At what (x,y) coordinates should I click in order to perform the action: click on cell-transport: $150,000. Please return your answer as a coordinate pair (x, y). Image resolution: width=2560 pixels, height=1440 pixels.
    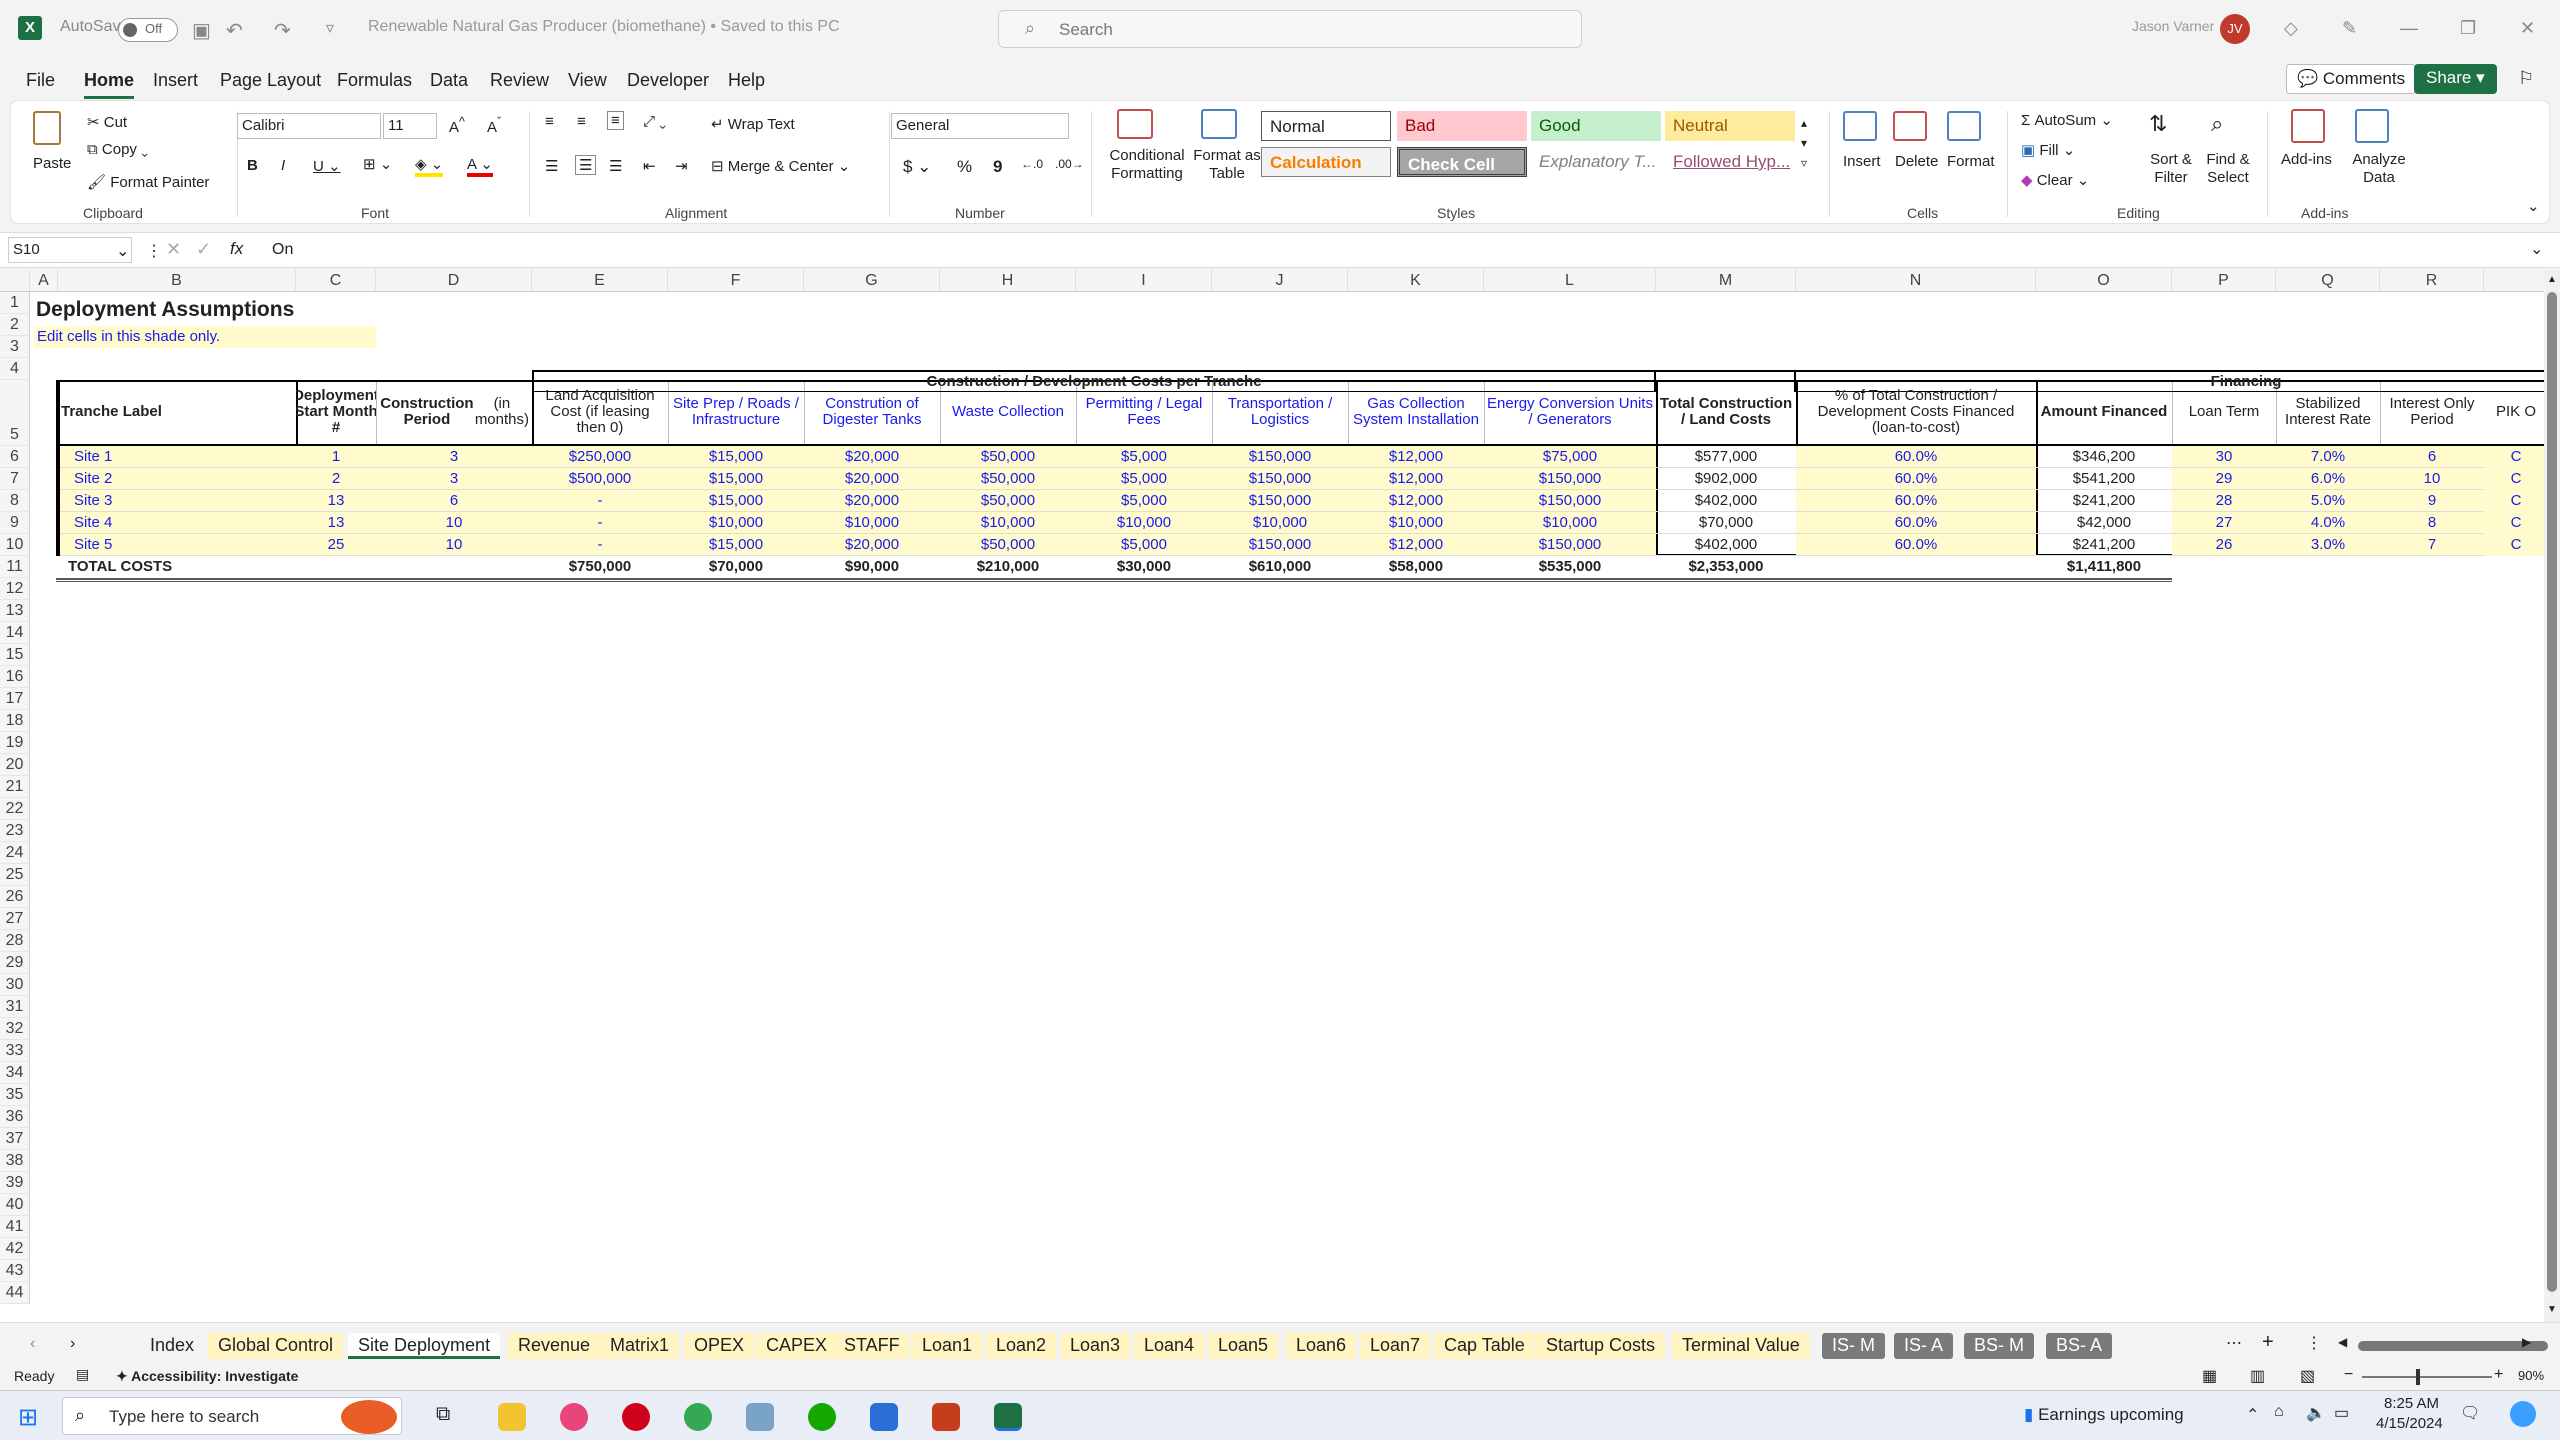
    Looking at the image, I should click on (1280, 545).